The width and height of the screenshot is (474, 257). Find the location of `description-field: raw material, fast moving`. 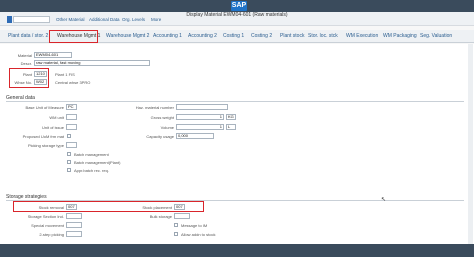

description-field: raw material, fast moving is located at coordinates (92, 63).